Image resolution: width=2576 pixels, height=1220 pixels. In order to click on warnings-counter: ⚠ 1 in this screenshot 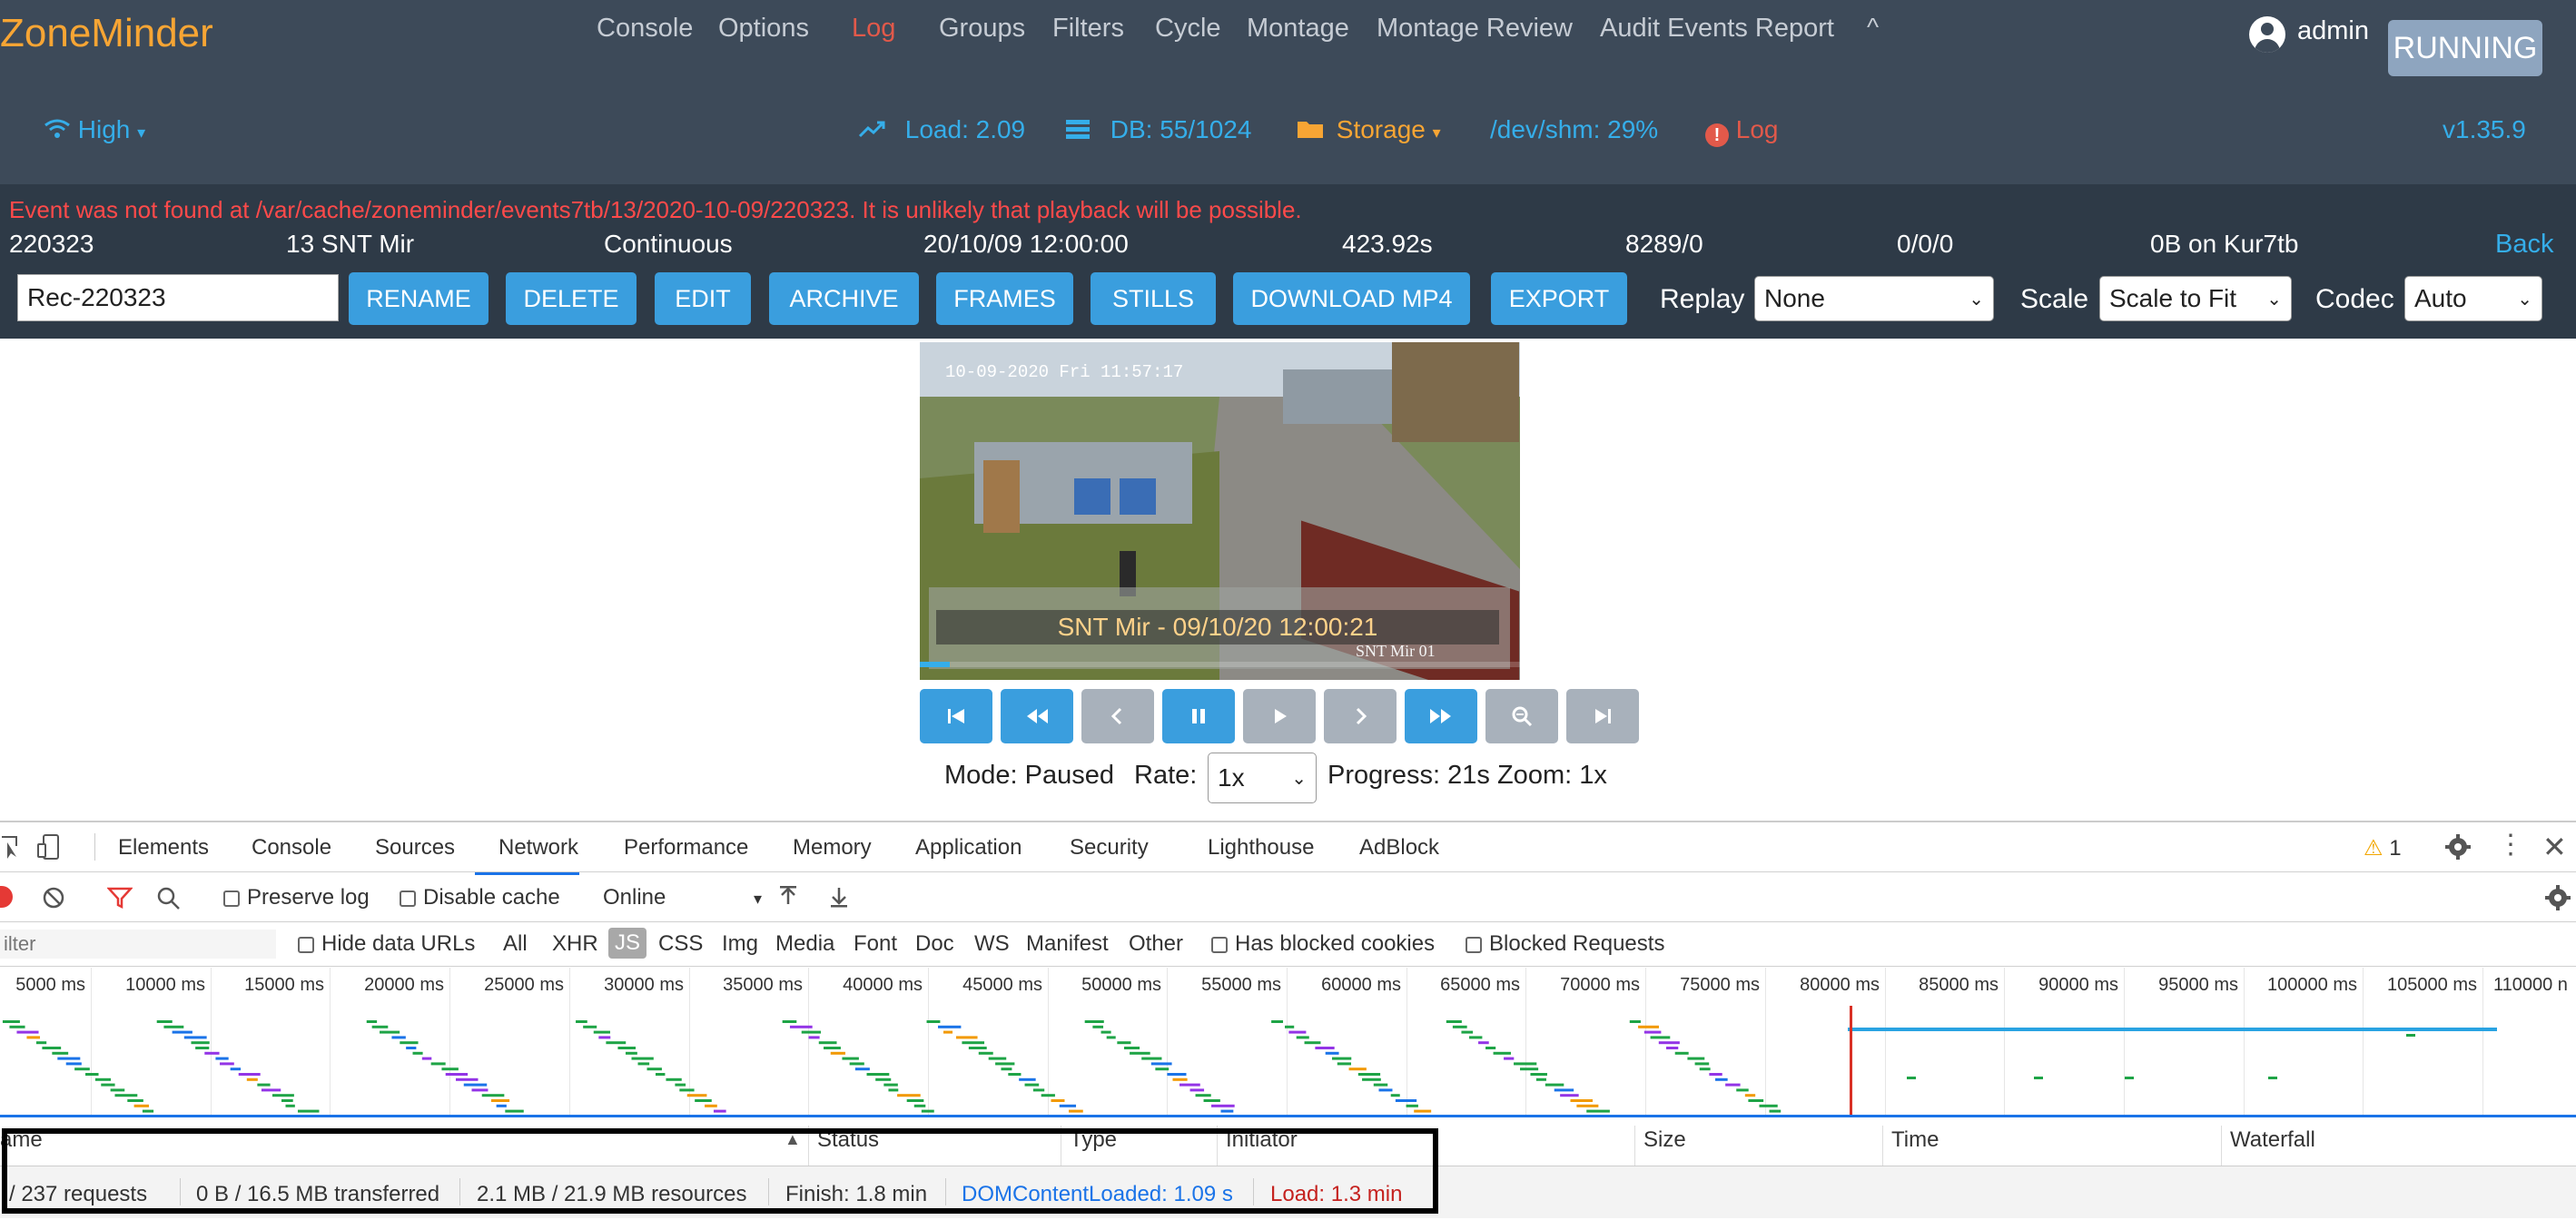, I will do `click(2383, 848)`.